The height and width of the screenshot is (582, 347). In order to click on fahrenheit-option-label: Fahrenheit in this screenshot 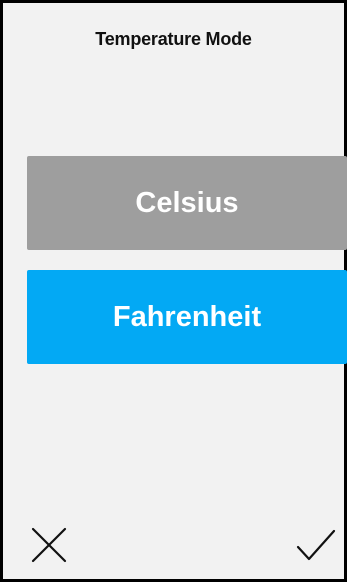, I will do `click(187, 316)`.